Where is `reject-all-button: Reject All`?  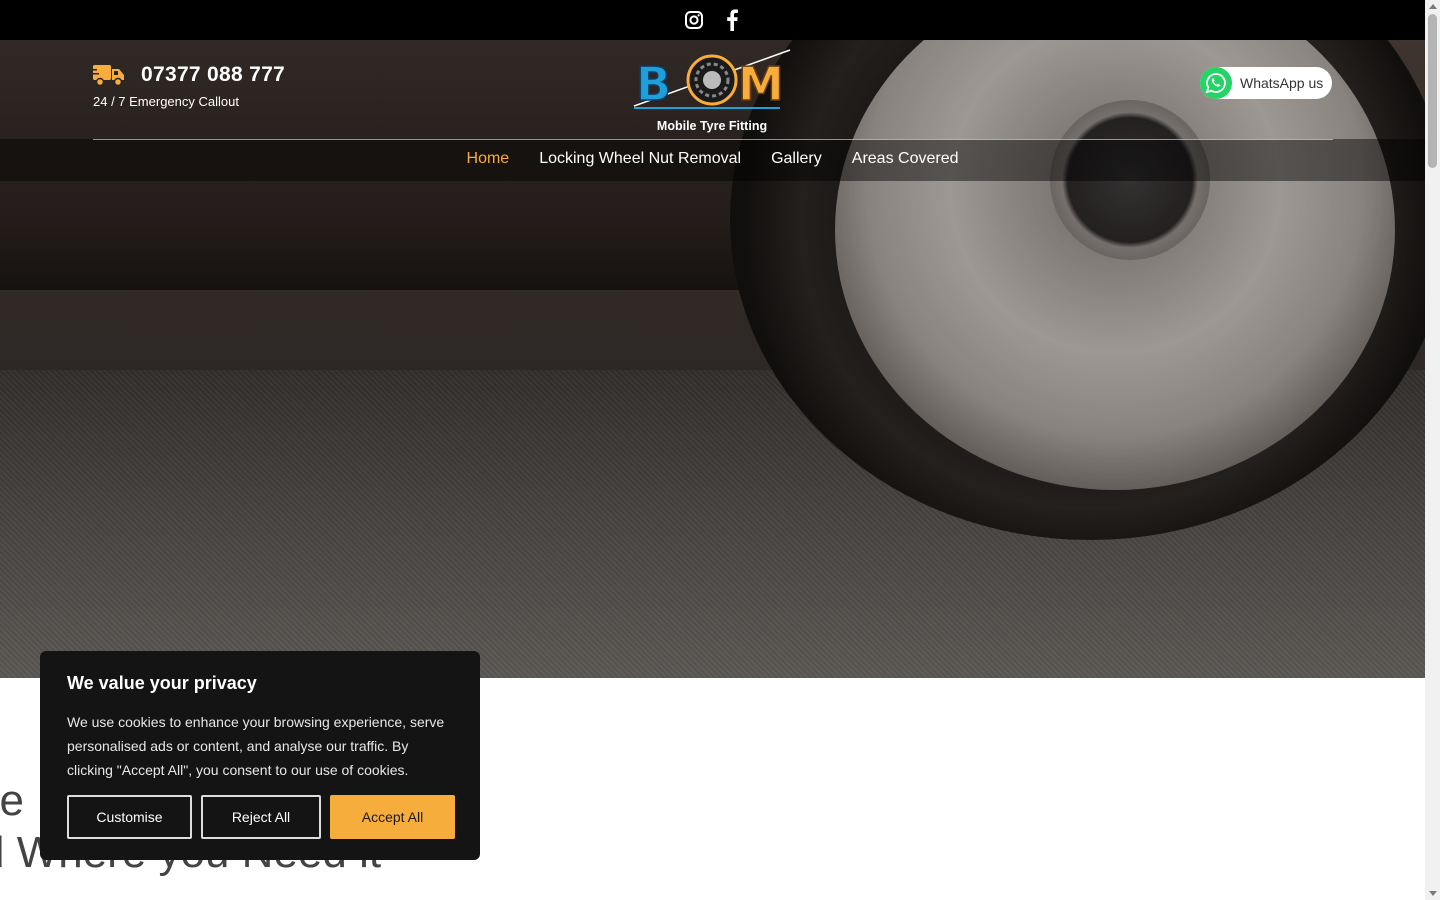 reject-all-button: Reject All is located at coordinates (261, 817).